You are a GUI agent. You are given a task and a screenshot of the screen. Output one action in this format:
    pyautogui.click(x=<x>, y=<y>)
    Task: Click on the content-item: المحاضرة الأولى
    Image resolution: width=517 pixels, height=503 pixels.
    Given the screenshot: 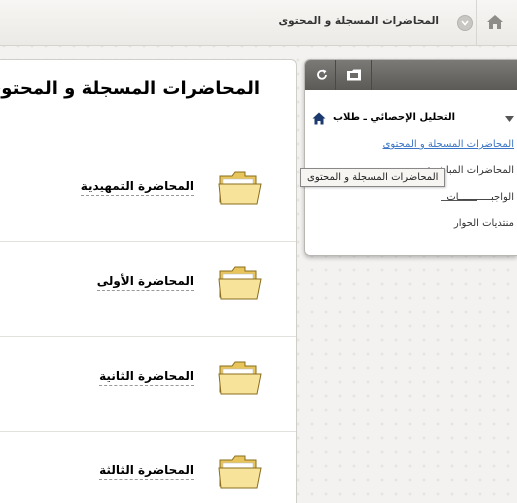 What is the action you would take?
    pyautogui.click(x=148, y=290)
    